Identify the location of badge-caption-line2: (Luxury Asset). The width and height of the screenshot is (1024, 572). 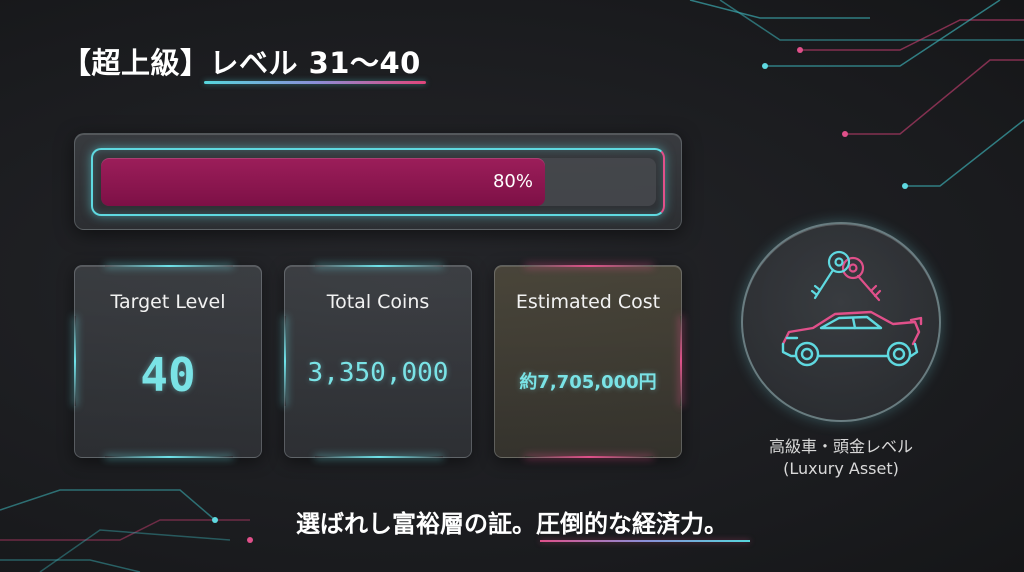
(841, 468).